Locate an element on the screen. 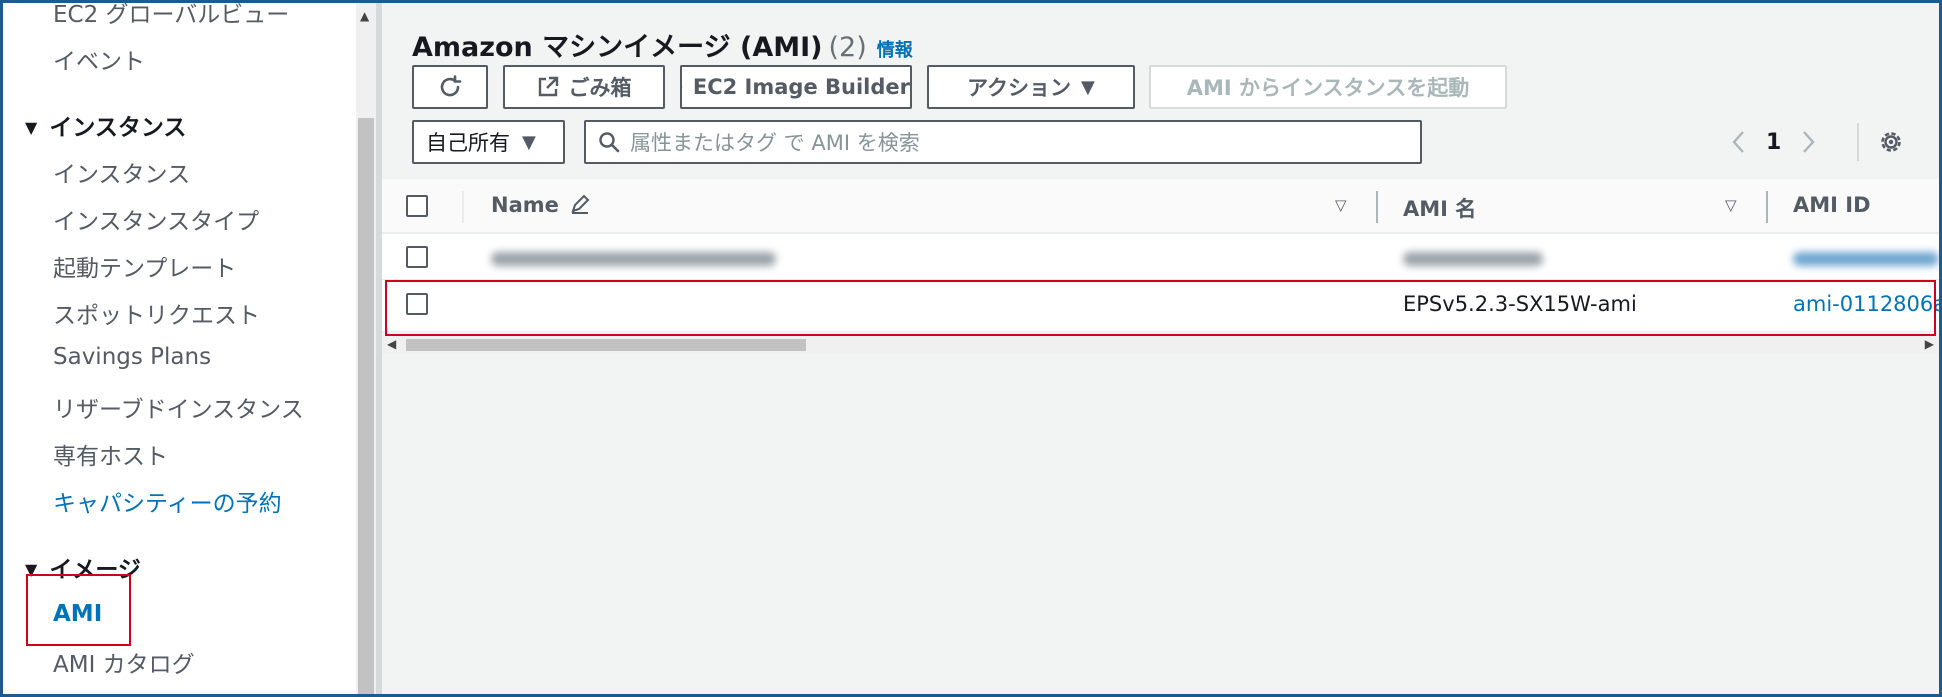  column-header-label: Name is located at coordinates (525, 205).